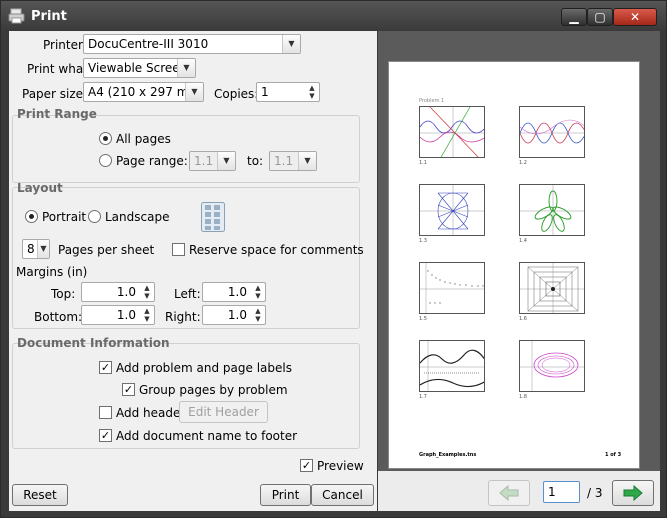  I want to click on range-from-value: 1.1, so click(204, 161).